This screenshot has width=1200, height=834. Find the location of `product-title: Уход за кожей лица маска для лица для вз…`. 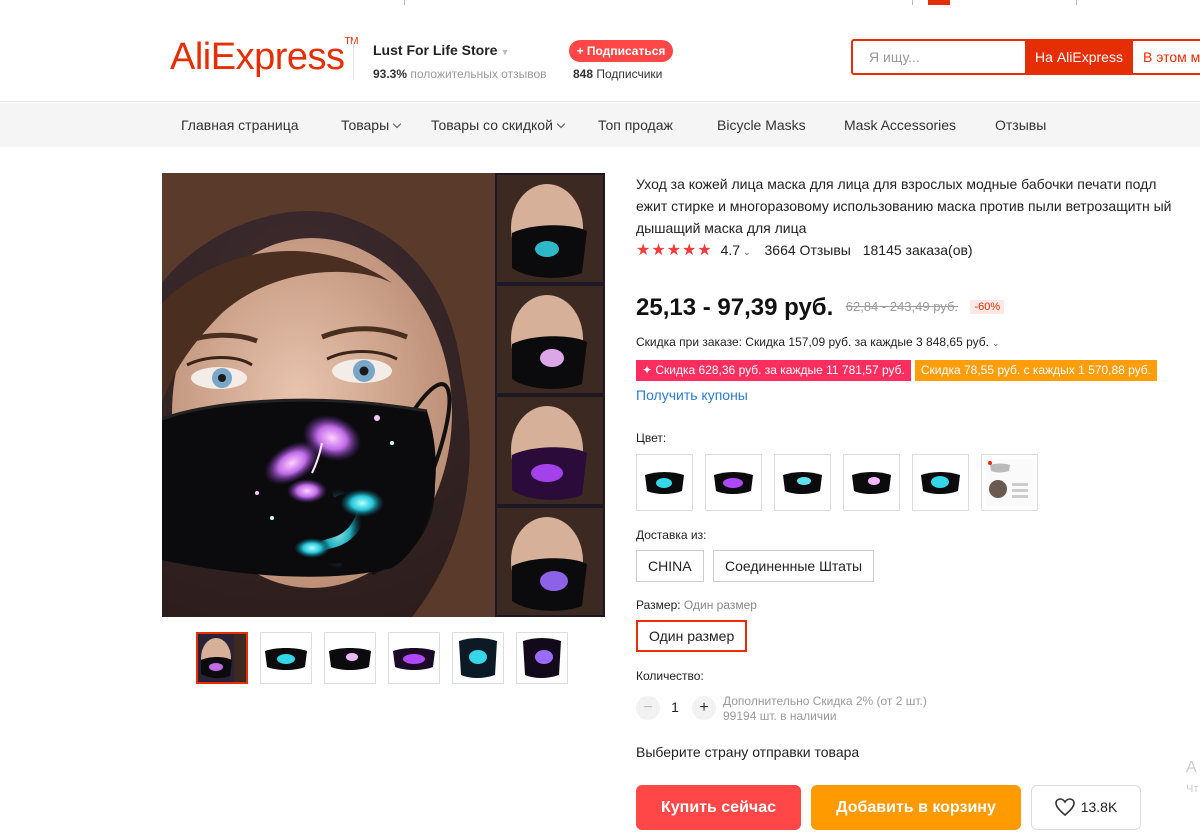

product-title: Уход за кожей лица маска для лица для вз… is located at coordinates (904, 206).